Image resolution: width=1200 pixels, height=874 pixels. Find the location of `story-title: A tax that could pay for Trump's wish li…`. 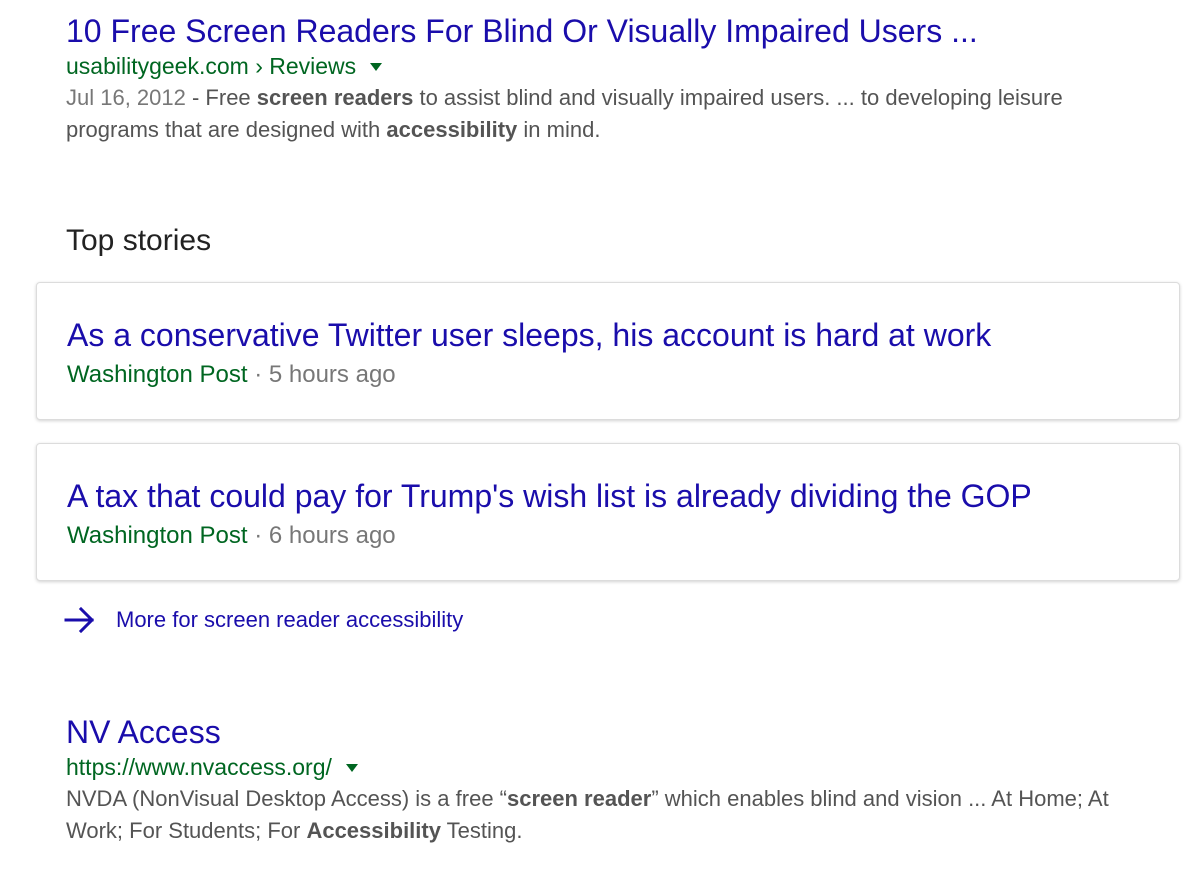

story-title: A tax that could pay for Trump's wish li… is located at coordinates (549, 496).